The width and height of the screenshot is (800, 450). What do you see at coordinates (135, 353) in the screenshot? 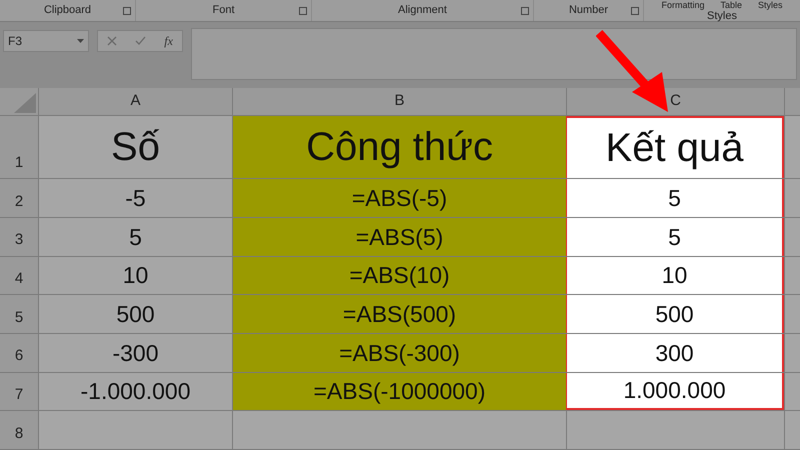
I see `table-cell: -300` at bounding box center [135, 353].